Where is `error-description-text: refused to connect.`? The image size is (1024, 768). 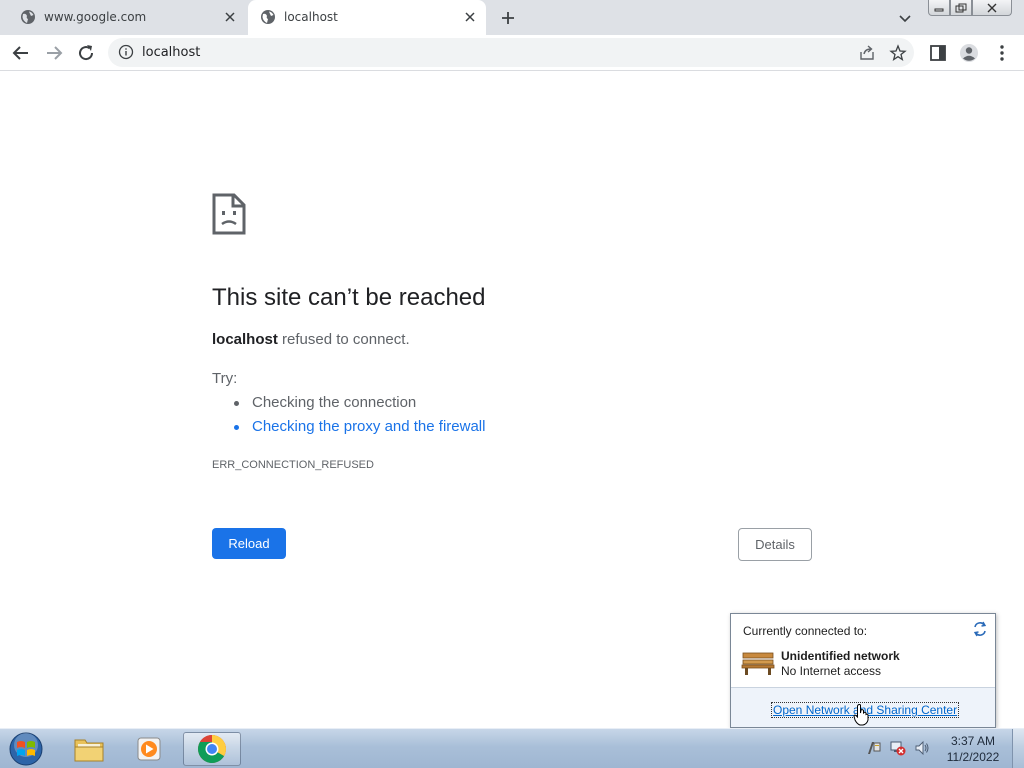
error-description-text: refused to connect. is located at coordinates (343, 339).